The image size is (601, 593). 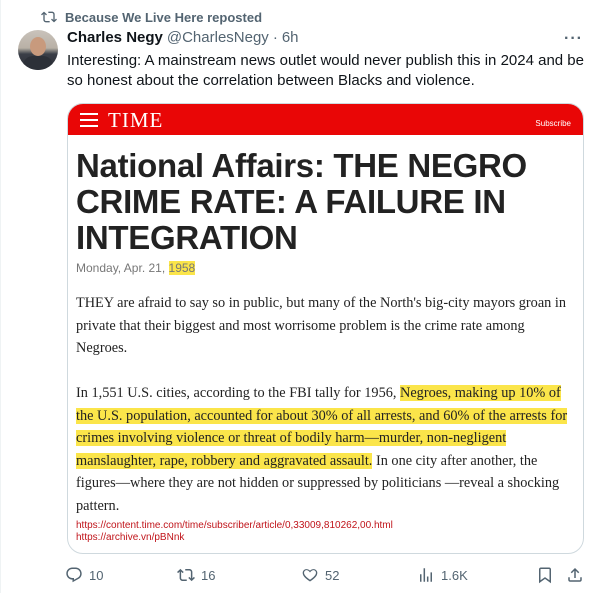 What do you see at coordinates (38, 50) in the screenshot?
I see `avatar` at bounding box center [38, 50].